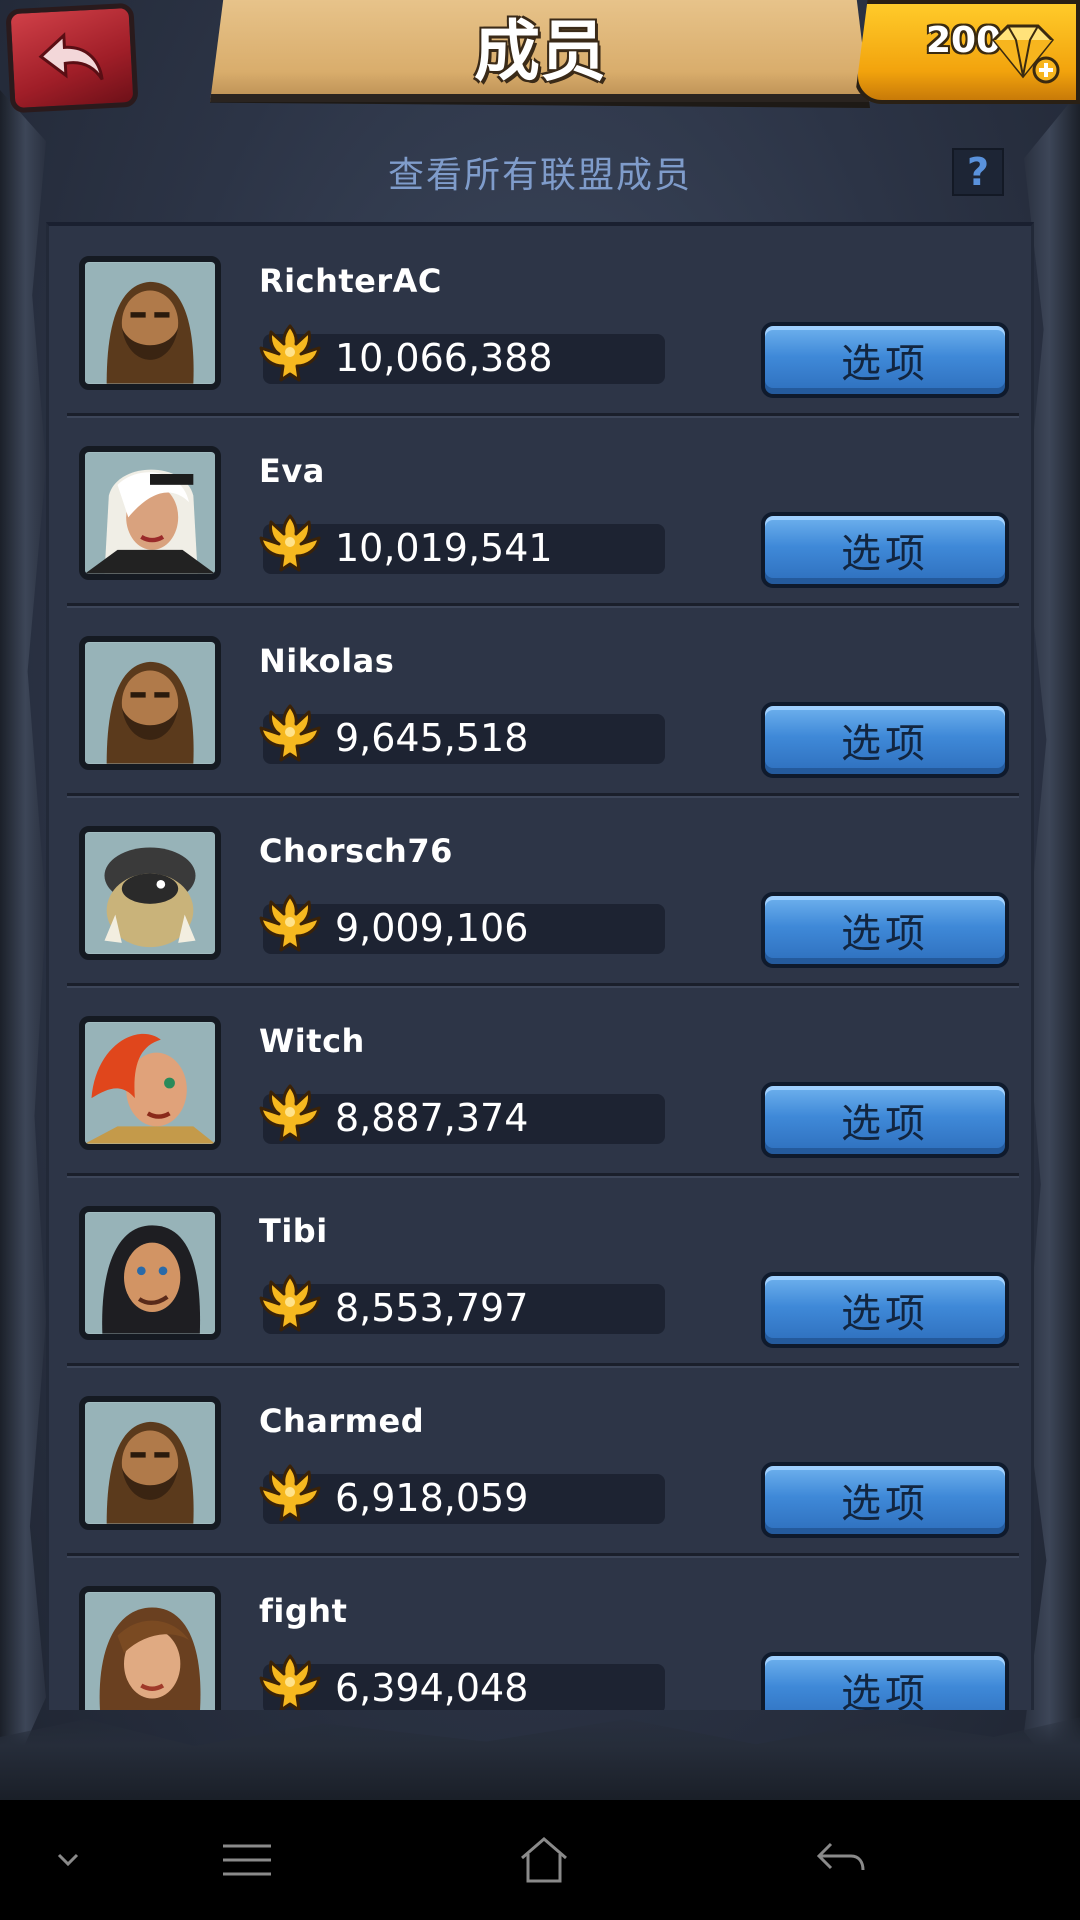  Describe the element at coordinates (23, 945) in the screenshot. I see `rock-frame-left` at that location.